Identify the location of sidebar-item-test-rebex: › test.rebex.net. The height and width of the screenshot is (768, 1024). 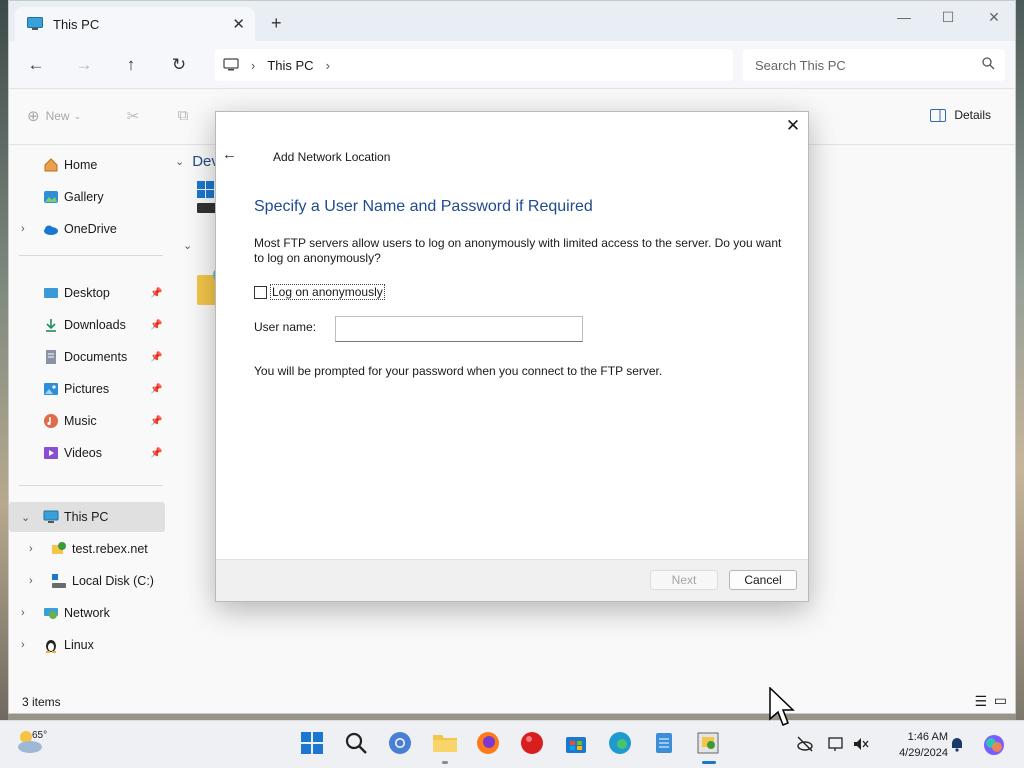
(87, 549).